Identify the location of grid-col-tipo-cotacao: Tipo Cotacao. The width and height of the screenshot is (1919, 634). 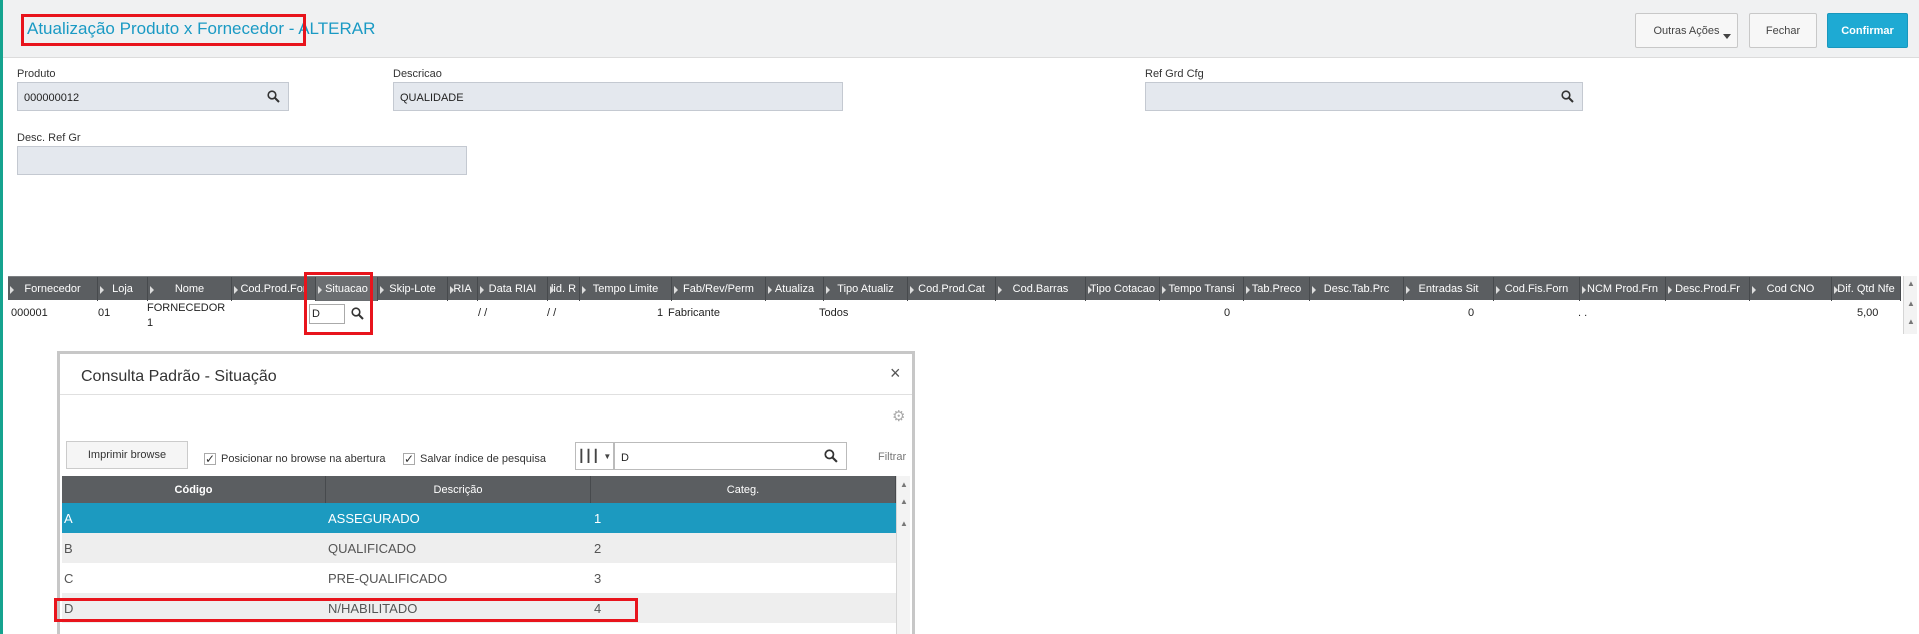
(1123, 289).